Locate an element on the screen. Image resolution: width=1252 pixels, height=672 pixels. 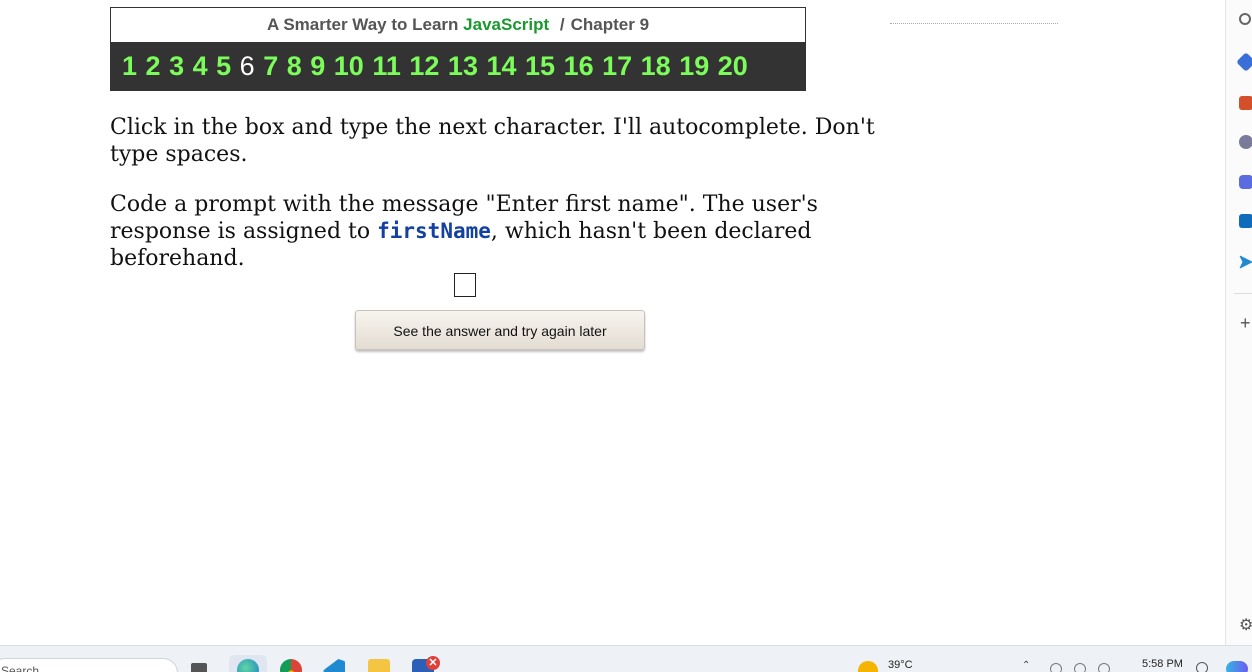
chapter-link-10: 10 is located at coordinates (349, 66).